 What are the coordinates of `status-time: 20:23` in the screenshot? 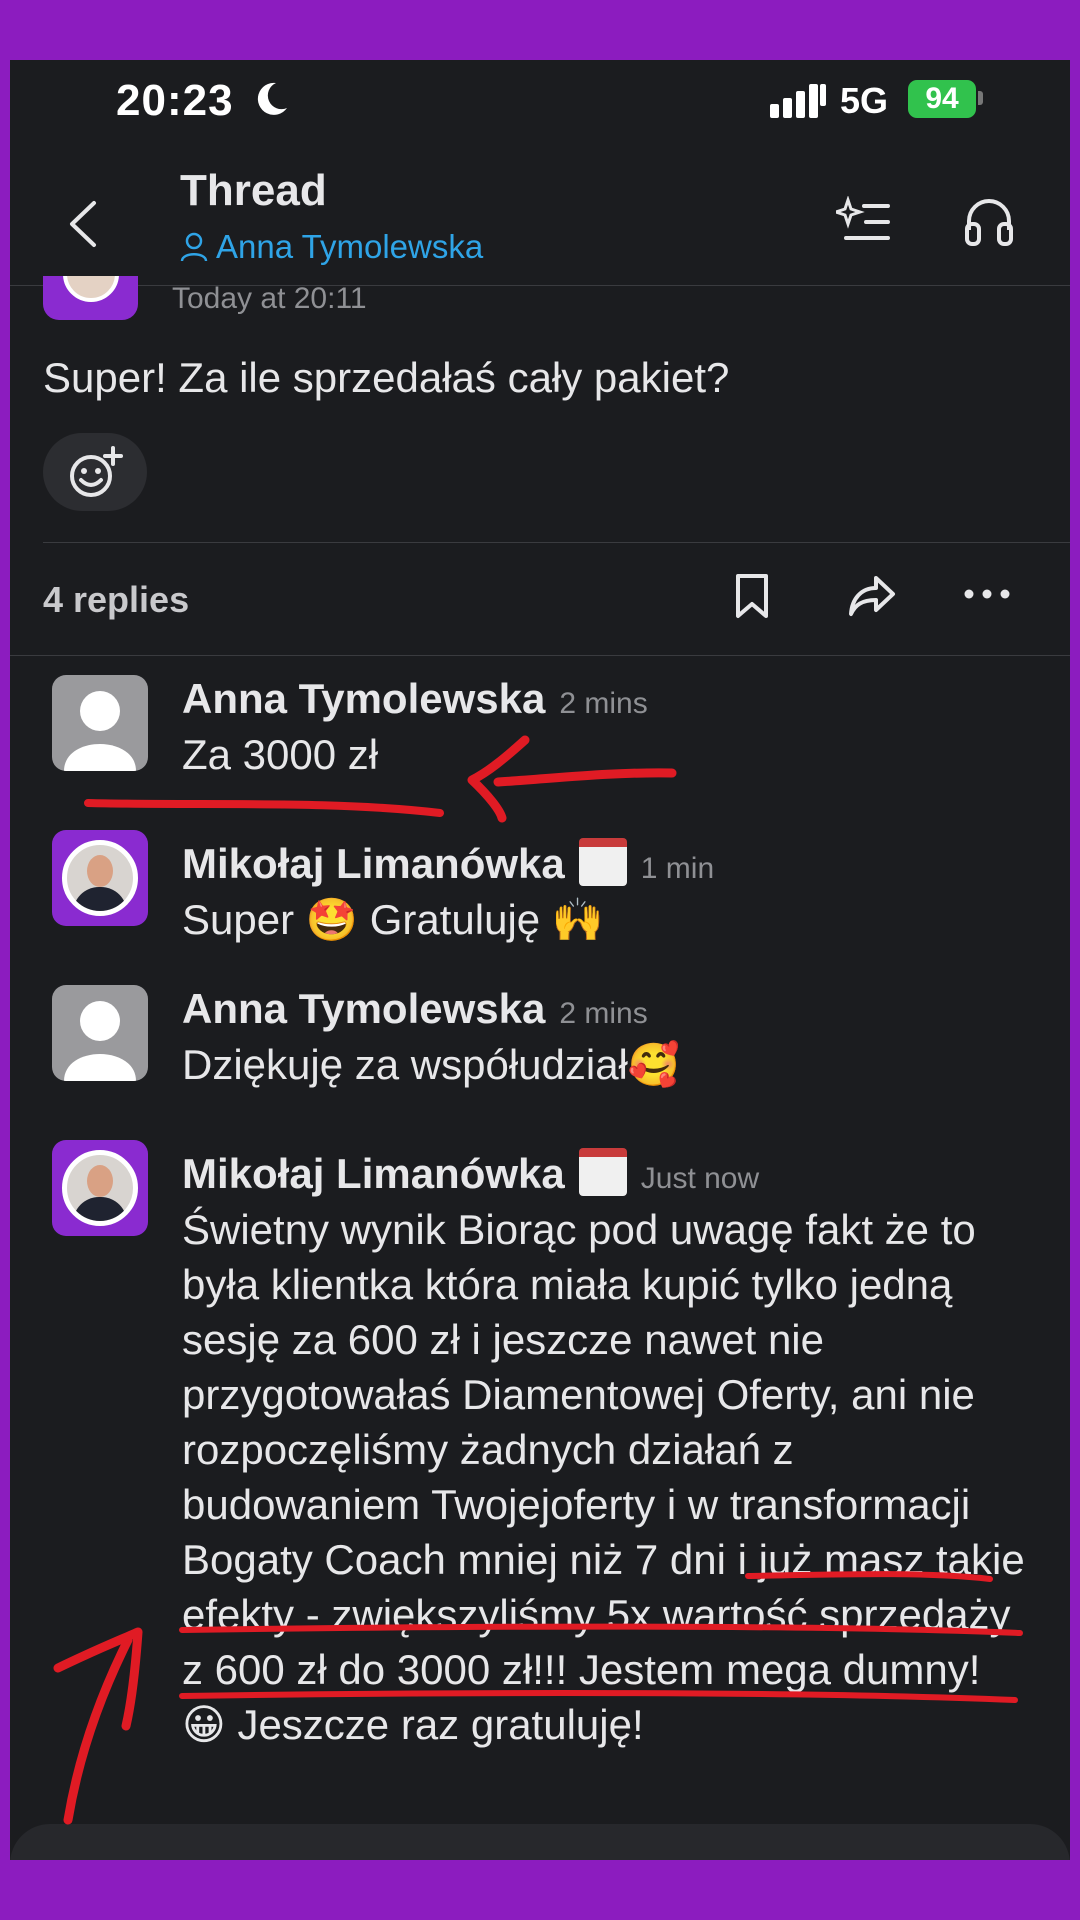 It's located at (175, 100).